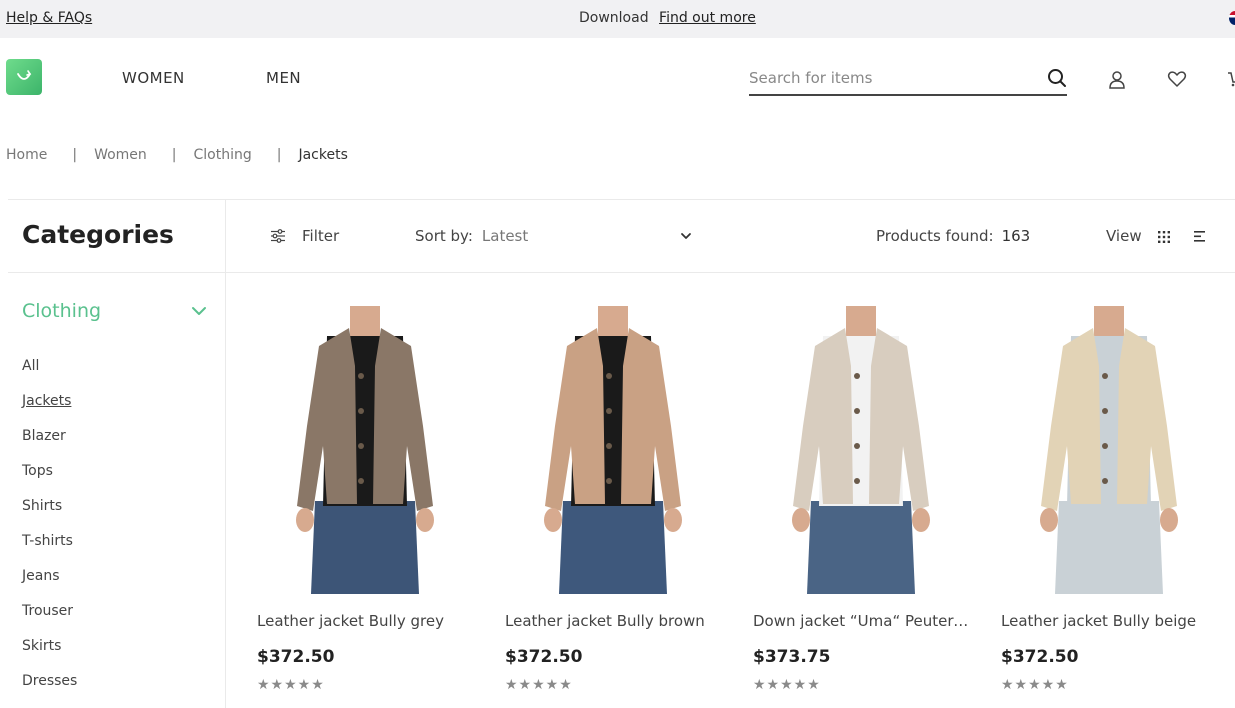 The width and height of the screenshot is (1235, 708). What do you see at coordinates (49, 585) in the screenshot?
I see `category-item-jeans: Jeans` at bounding box center [49, 585].